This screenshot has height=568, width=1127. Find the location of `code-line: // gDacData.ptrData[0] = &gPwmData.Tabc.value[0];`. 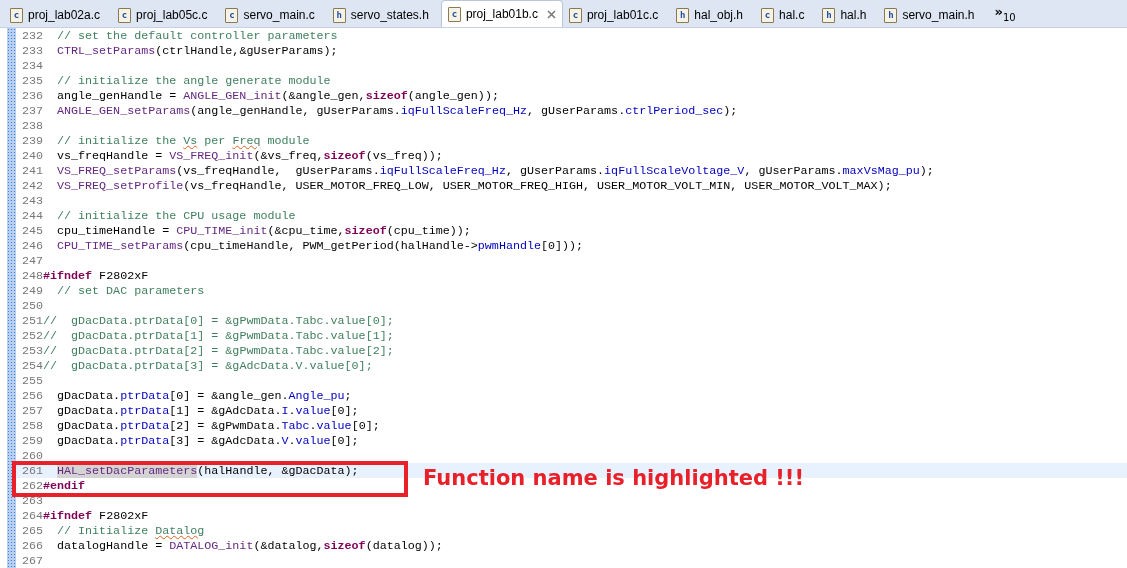

code-line: // gDacData.ptrData[0] = &gPwmData.Tabc.value[0]; is located at coordinates (218, 320).